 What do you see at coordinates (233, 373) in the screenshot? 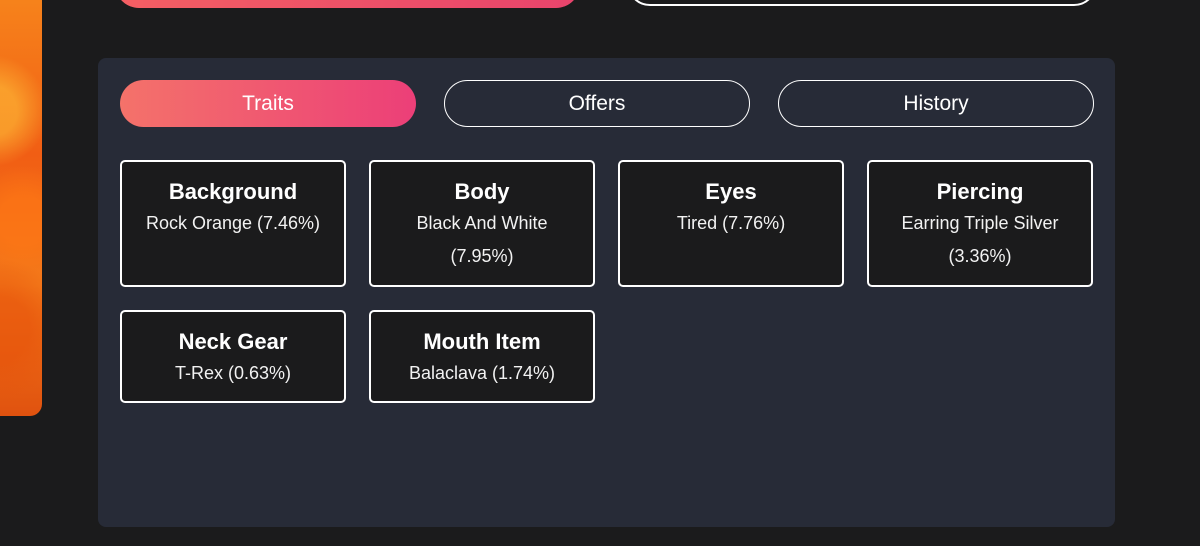
I see `trait-value: T-Rex (0.63%)` at bounding box center [233, 373].